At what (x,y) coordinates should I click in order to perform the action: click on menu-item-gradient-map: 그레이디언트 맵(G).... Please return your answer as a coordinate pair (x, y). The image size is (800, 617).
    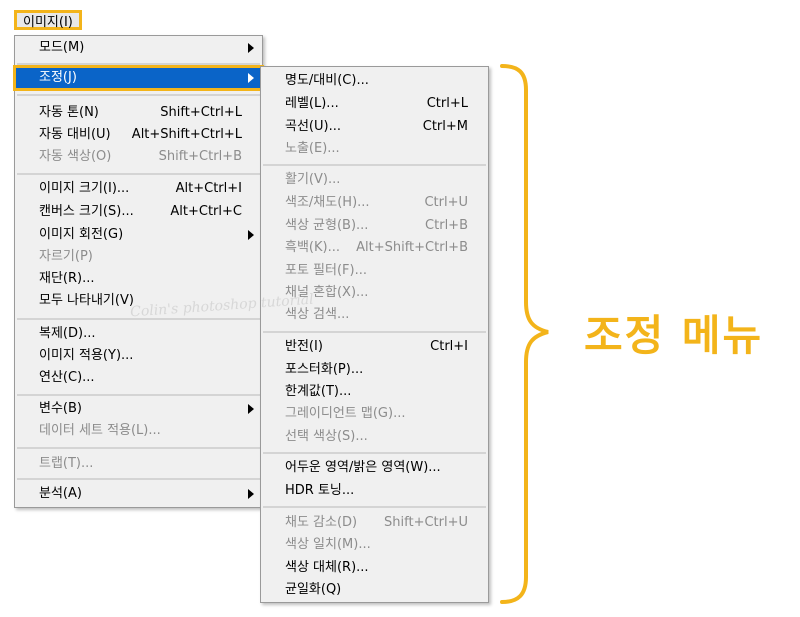
    Looking at the image, I should click on (374, 414).